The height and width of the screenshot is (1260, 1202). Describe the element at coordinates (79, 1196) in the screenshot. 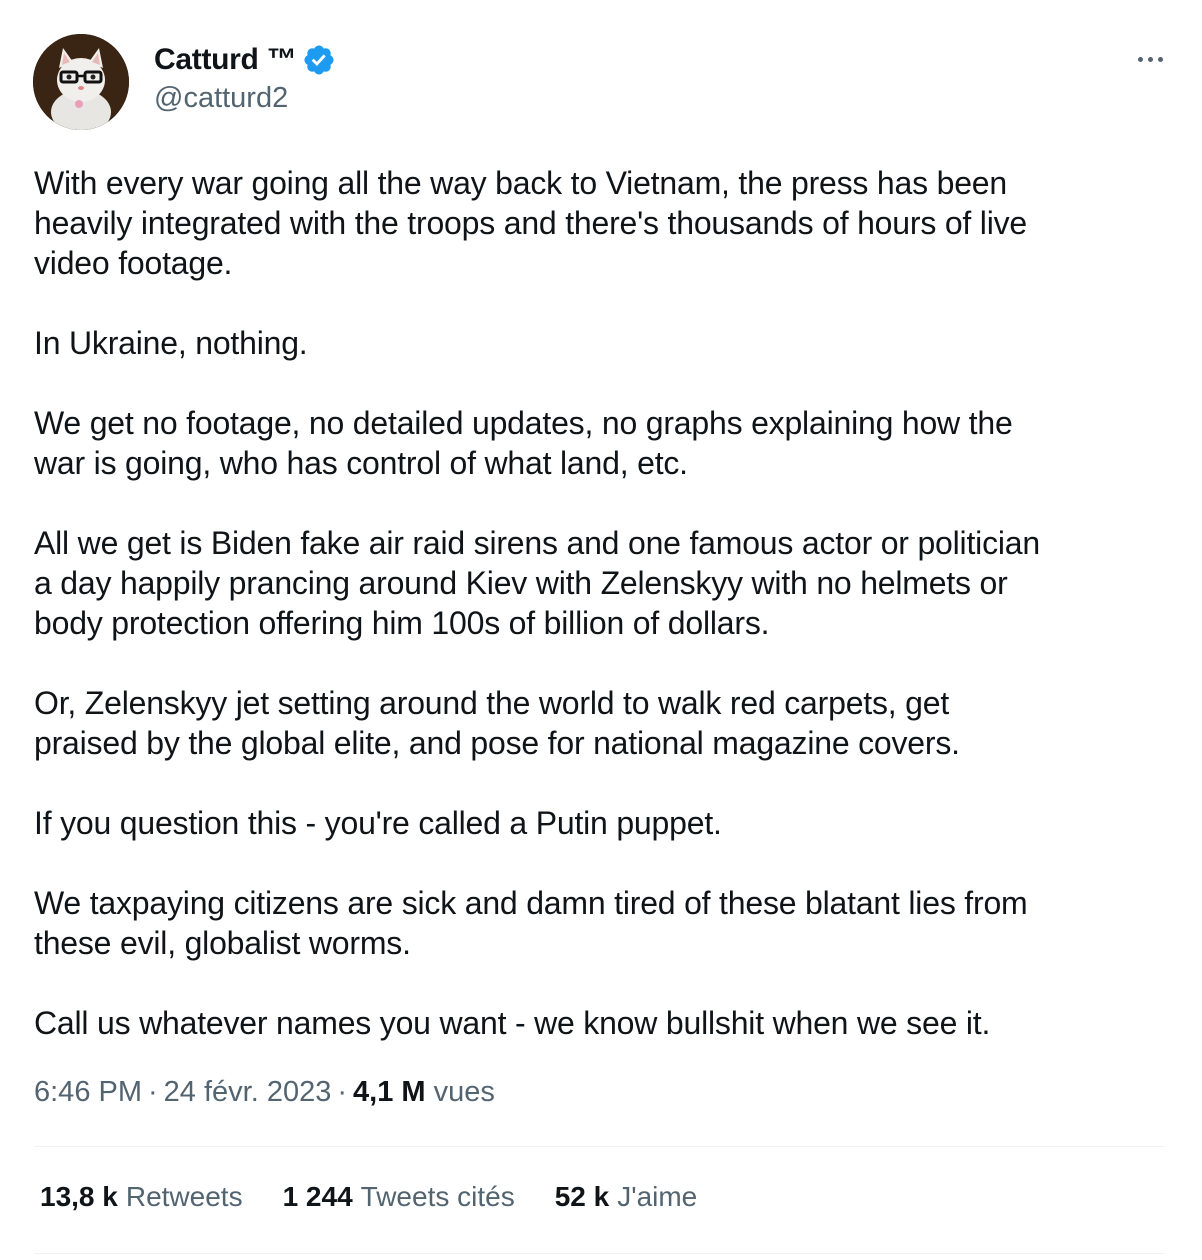

I see `retweets-count: 13,8 k` at that location.